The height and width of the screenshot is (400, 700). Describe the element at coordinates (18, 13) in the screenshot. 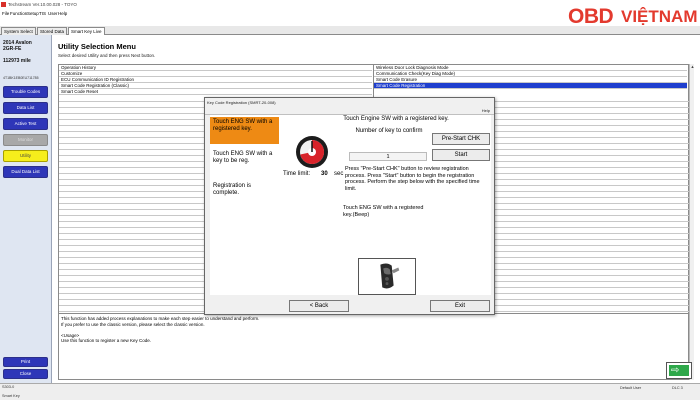

I see `menu-function: Function` at that location.